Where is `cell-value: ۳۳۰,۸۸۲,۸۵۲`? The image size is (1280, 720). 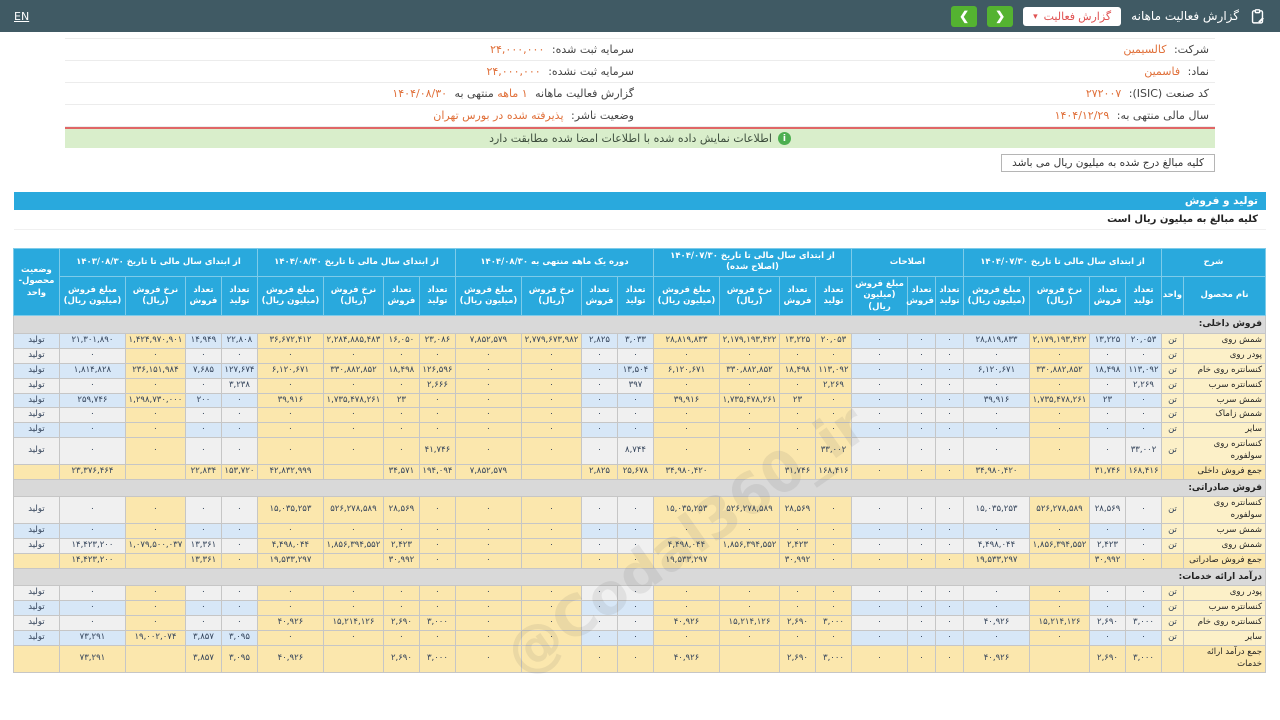
cell-value: ۳۳۰,۸۸۲,۸۵۲ is located at coordinates (749, 370).